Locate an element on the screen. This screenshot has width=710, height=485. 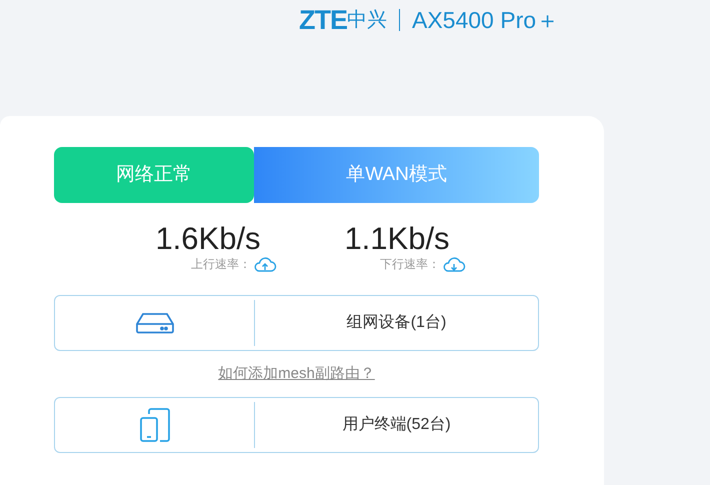
devices-icon is located at coordinates (154, 425).